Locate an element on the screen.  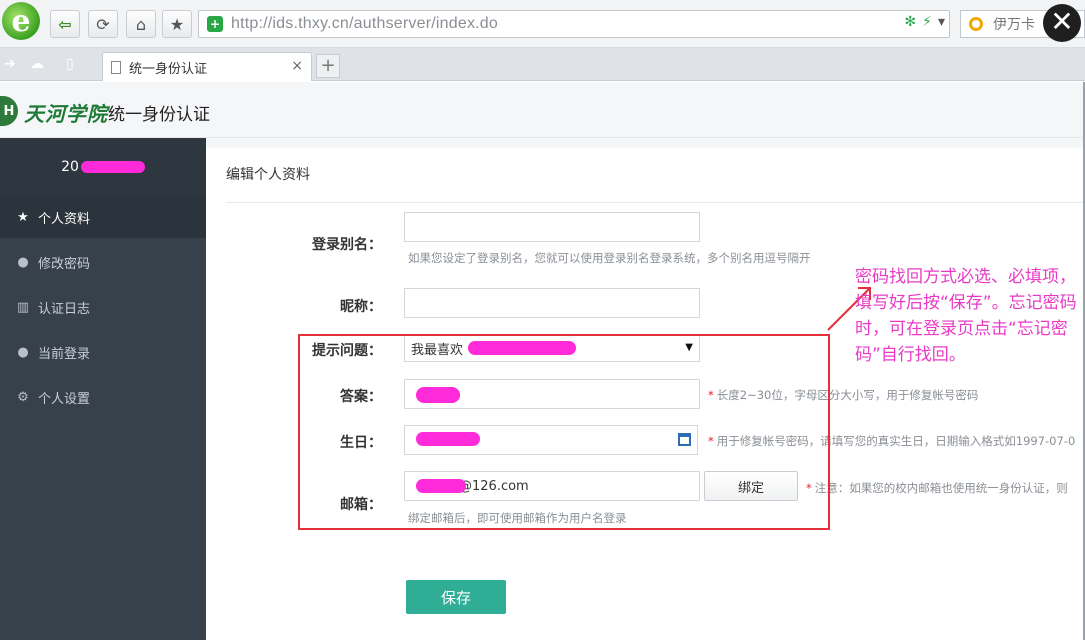
book-icon: ▥ is located at coordinates (23, 307).